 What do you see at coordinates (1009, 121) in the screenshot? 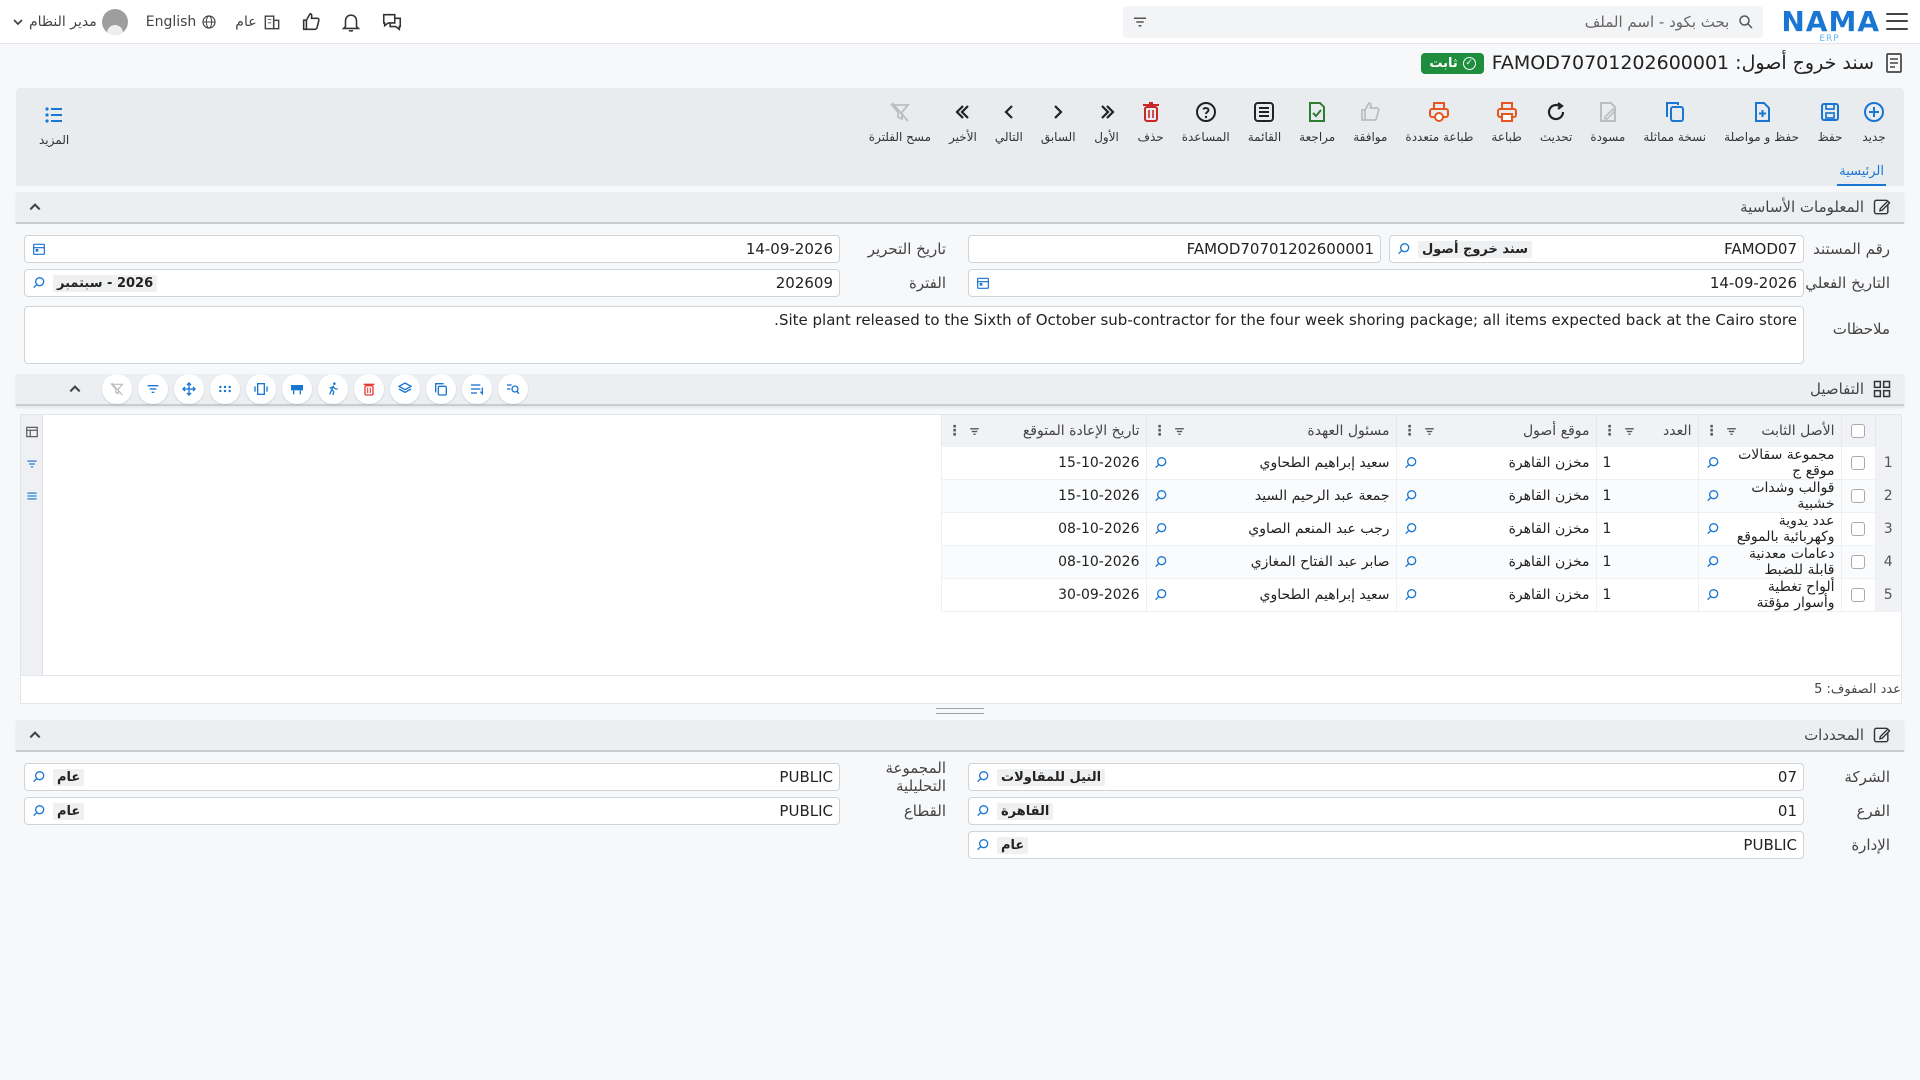
I see `toolbar-button-next: التالي` at bounding box center [1009, 121].